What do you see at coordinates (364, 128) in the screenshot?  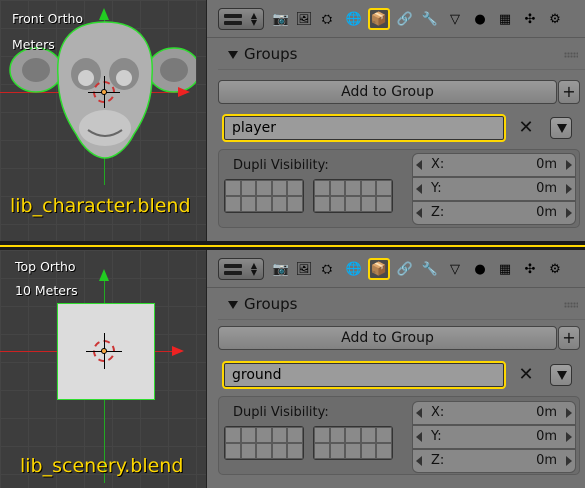 I see `group-name-field: player` at bounding box center [364, 128].